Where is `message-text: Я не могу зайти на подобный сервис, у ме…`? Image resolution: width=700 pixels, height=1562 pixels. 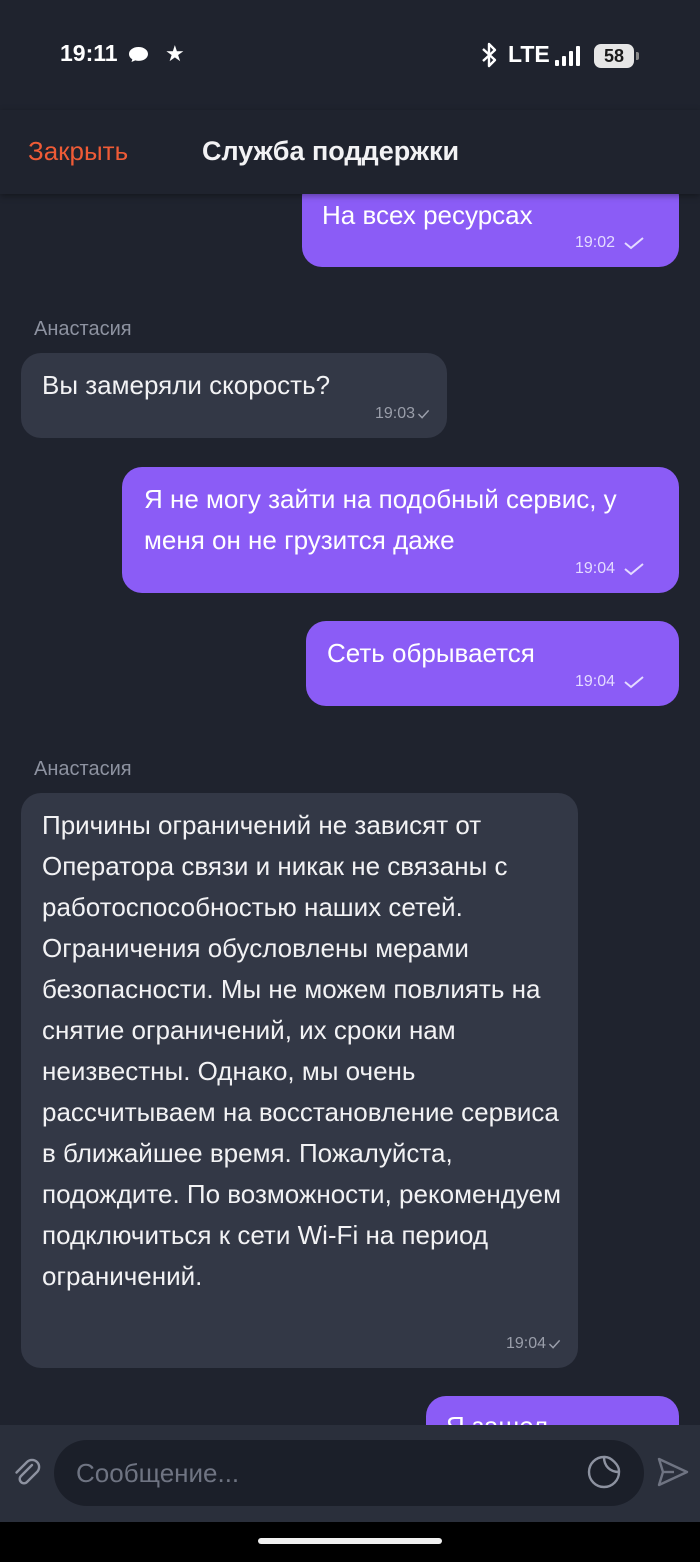 message-text: Я не могу зайти на подобный сервис, у ме… is located at coordinates (384, 519).